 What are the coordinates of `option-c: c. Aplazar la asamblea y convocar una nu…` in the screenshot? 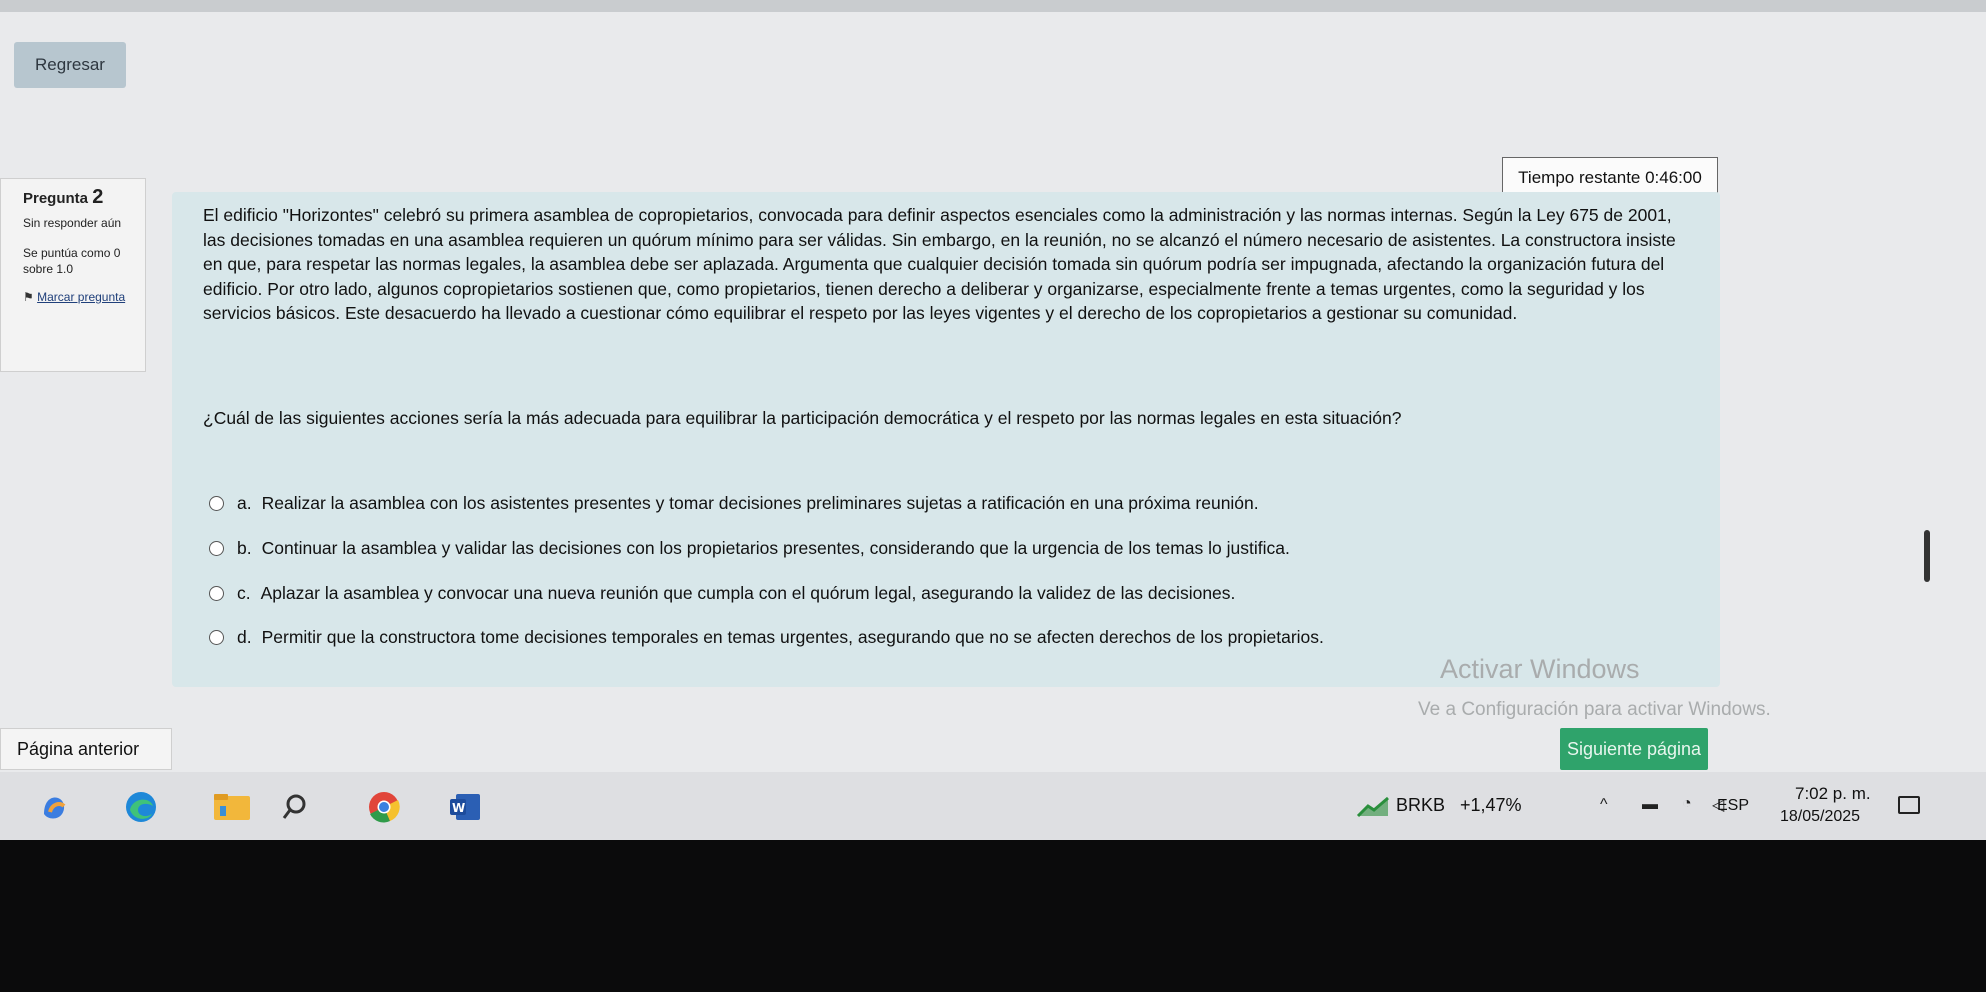 It's located at (934, 593).